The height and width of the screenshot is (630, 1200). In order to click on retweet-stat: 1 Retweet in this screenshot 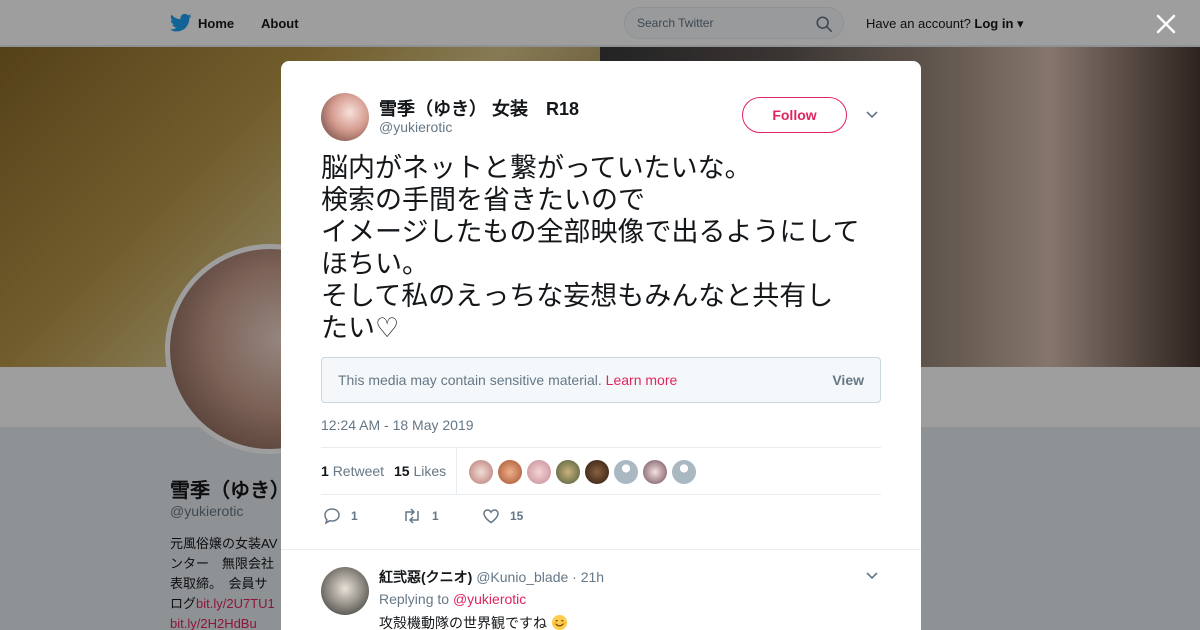, I will do `click(352, 471)`.